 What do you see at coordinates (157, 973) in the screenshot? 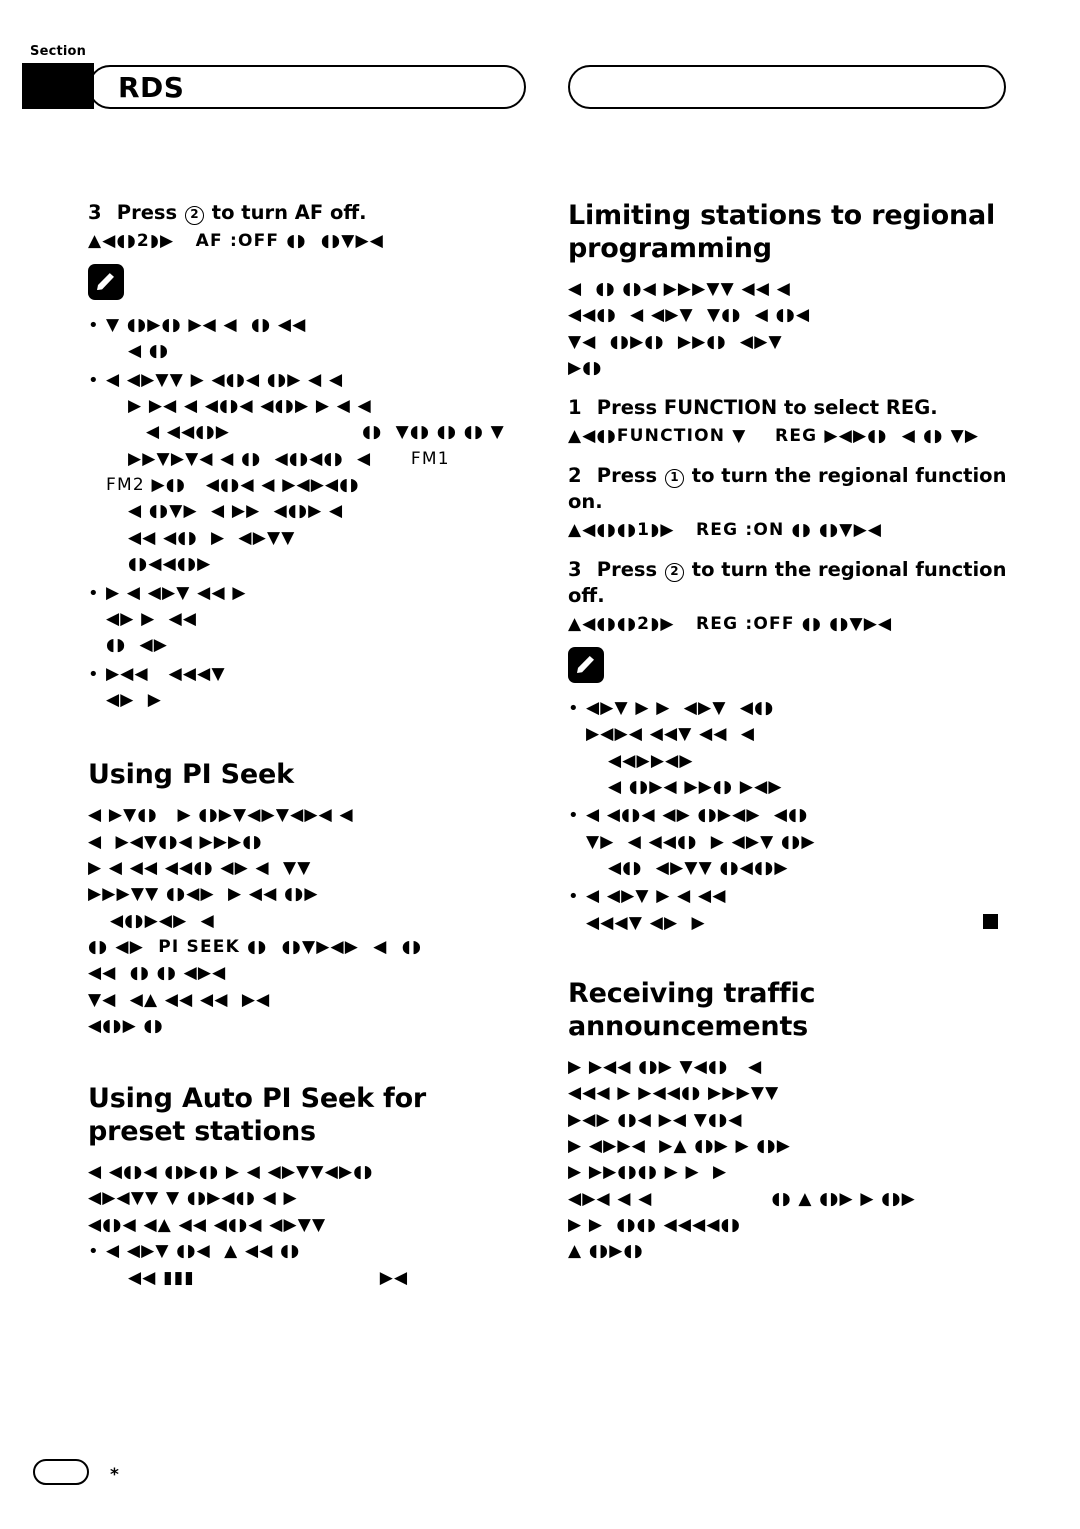
I see `pi-seek-line: ◀◀ ◖◗ ◖◗ ◀▶◀` at bounding box center [157, 973].